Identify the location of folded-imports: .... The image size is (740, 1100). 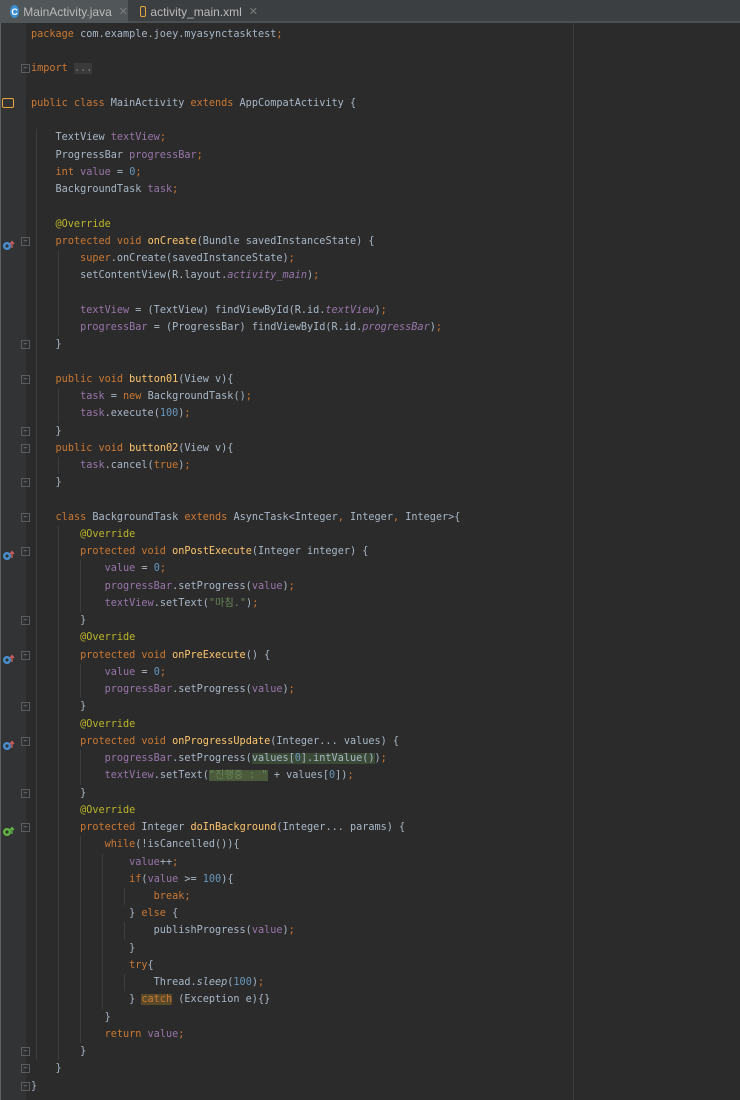
(83, 69).